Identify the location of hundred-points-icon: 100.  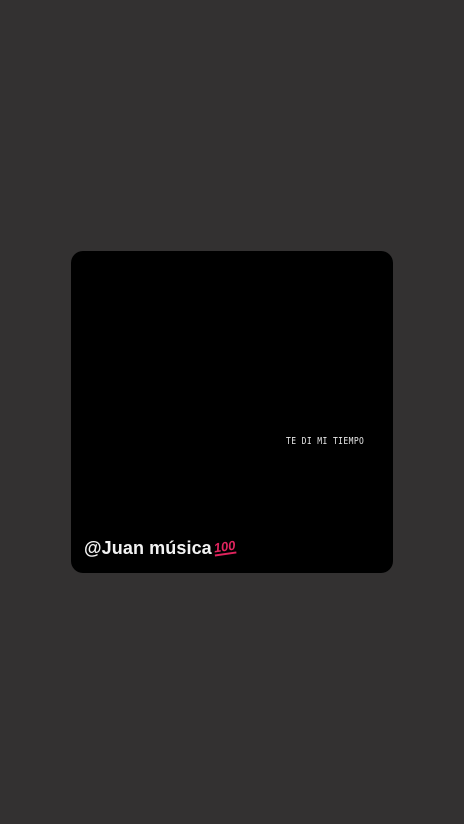
(224, 546).